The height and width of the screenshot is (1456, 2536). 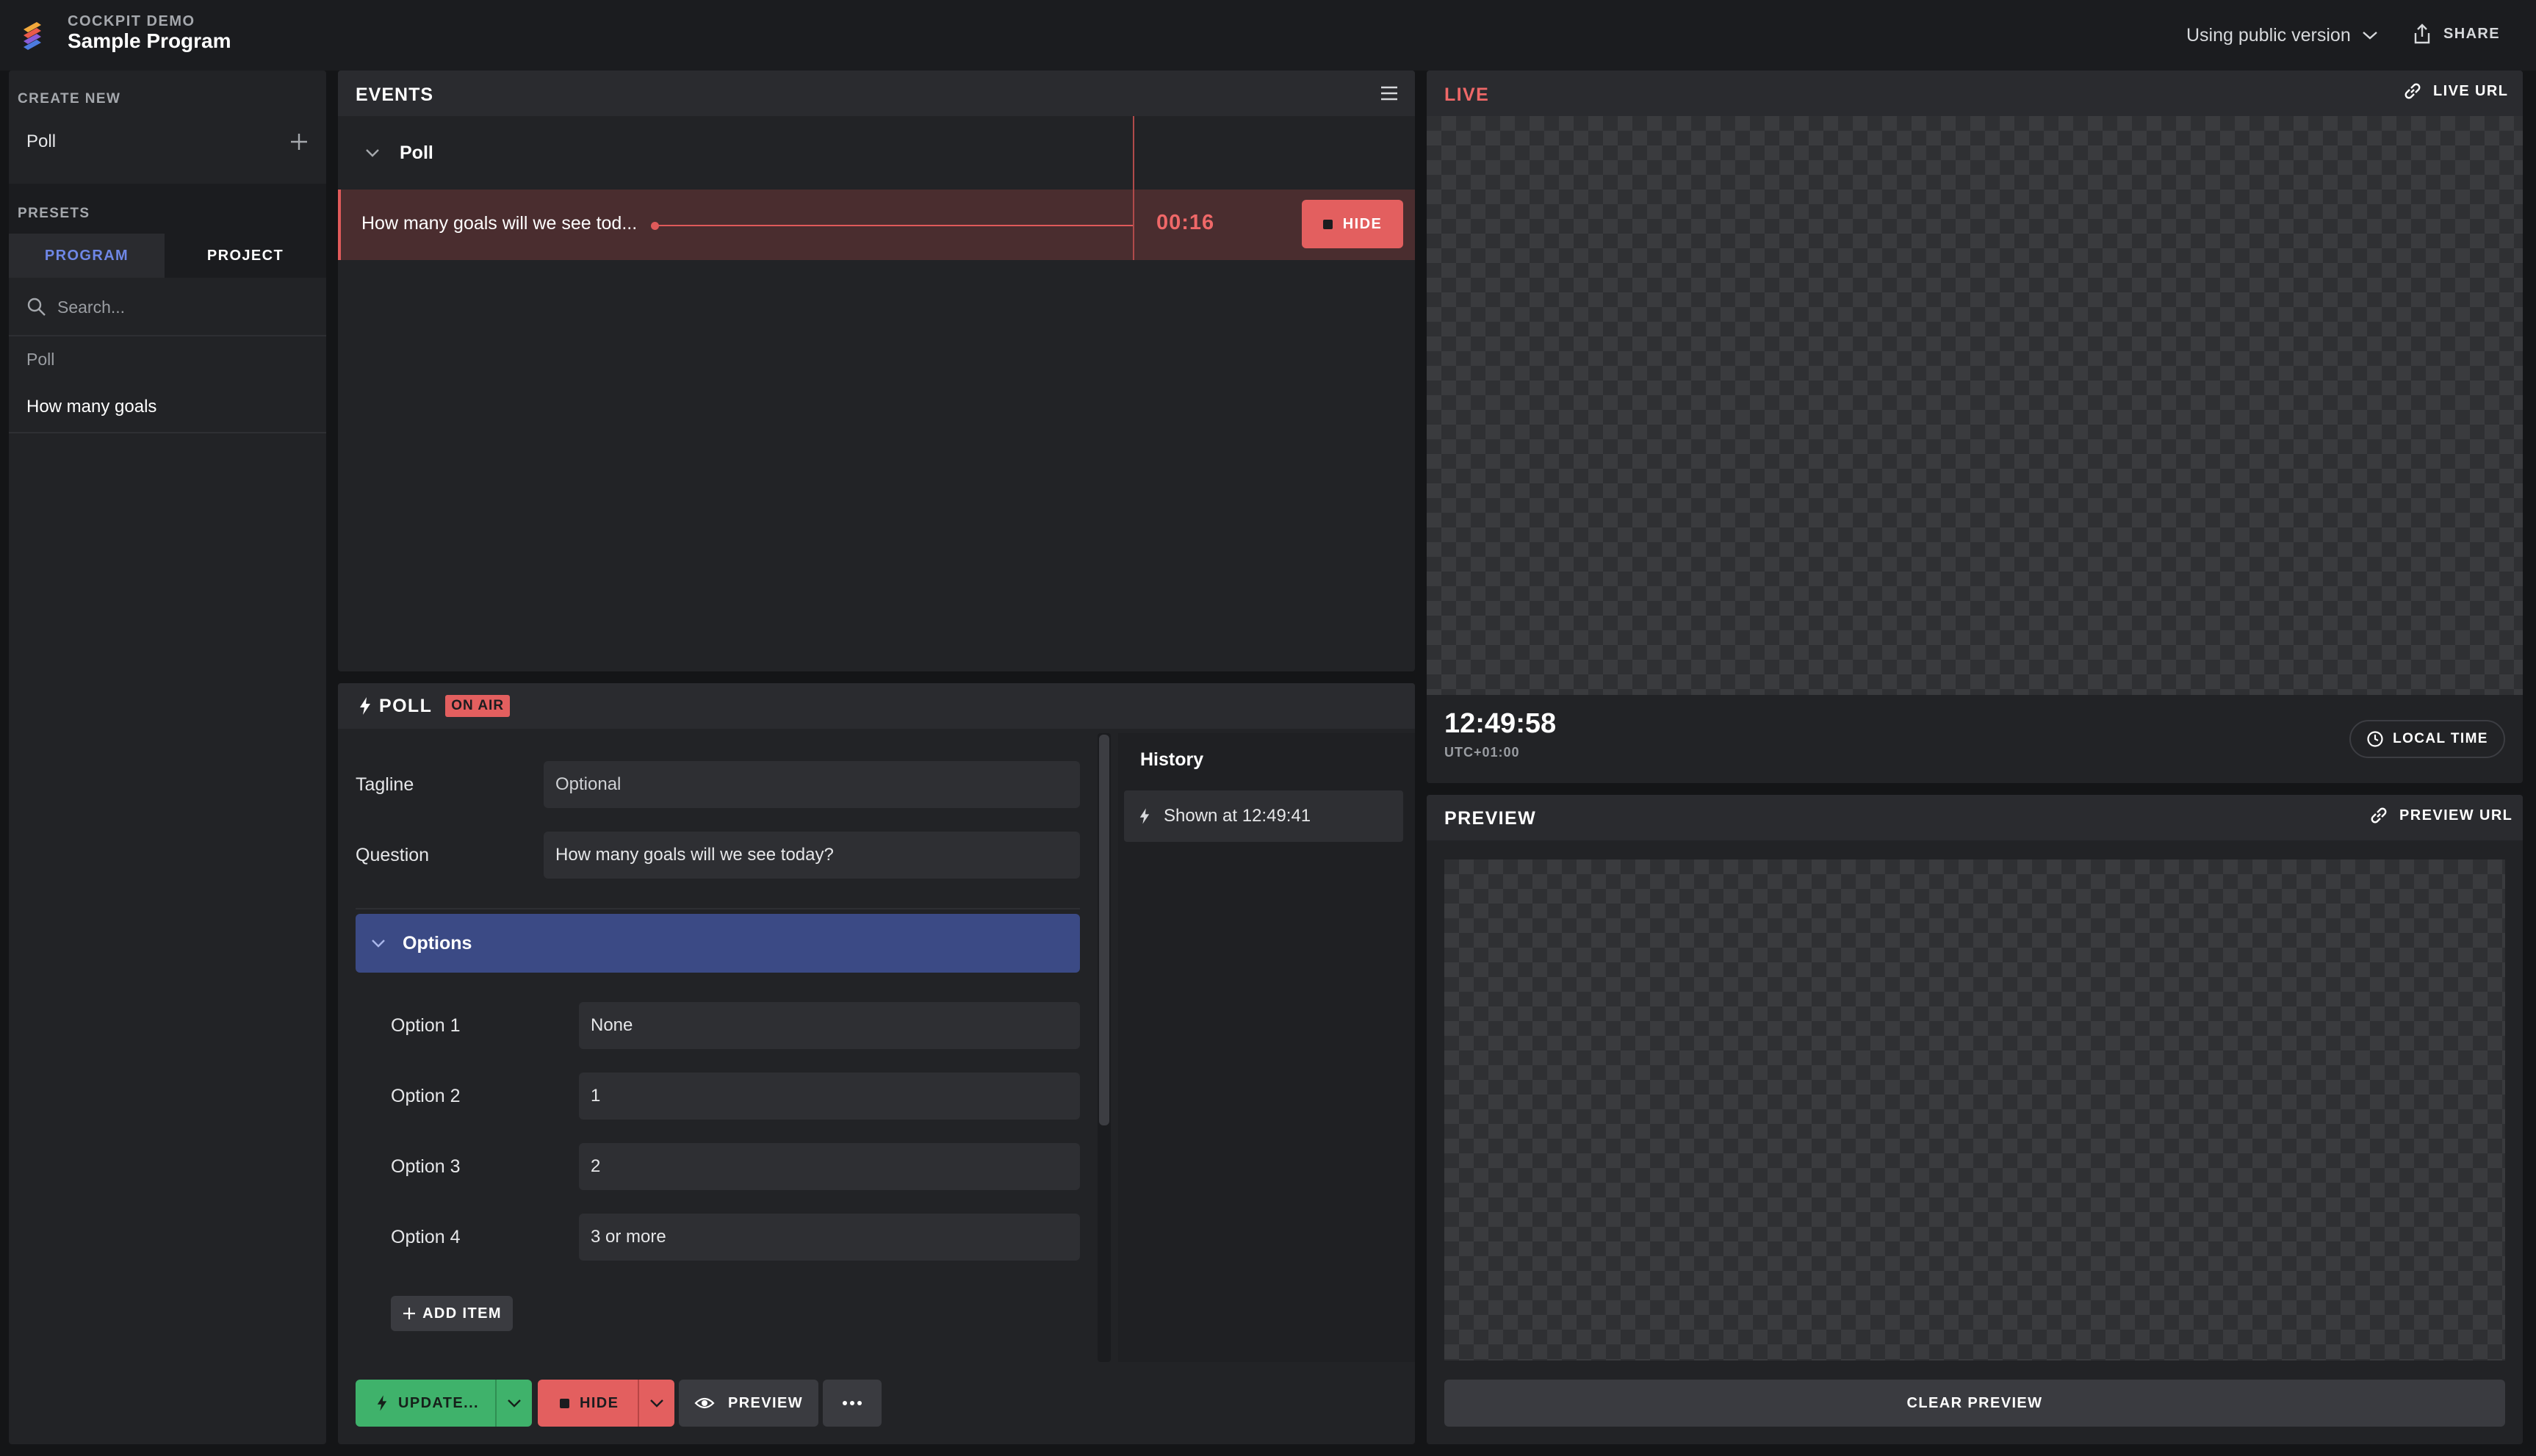 I want to click on add-item-button: ADD ITEM, so click(x=452, y=1313).